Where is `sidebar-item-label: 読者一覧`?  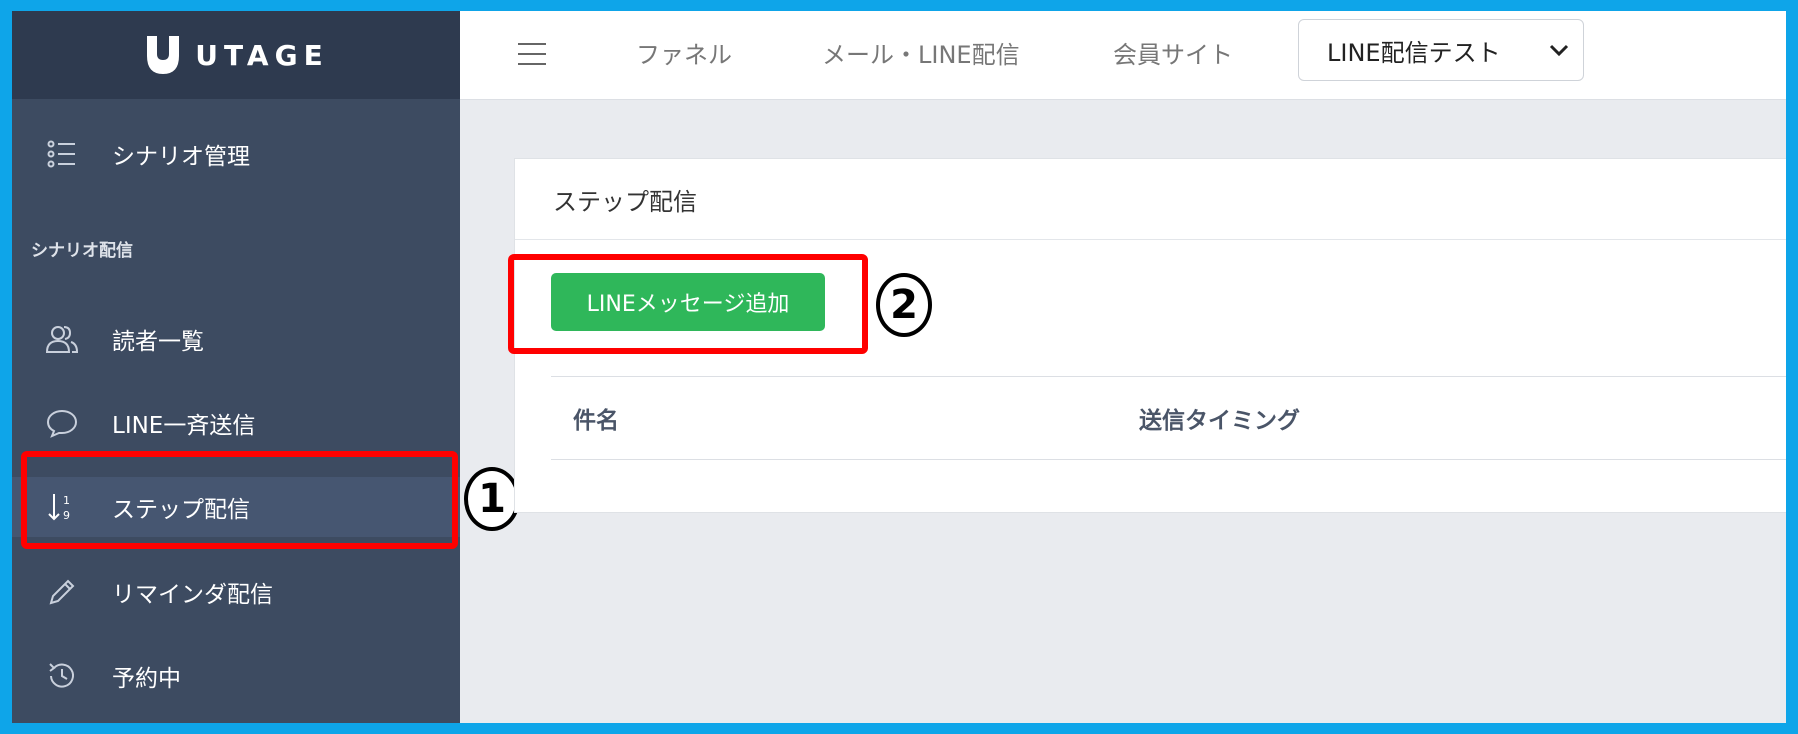
sidebar-item-label: 読者一覧 is located at coordinates (158, 342).